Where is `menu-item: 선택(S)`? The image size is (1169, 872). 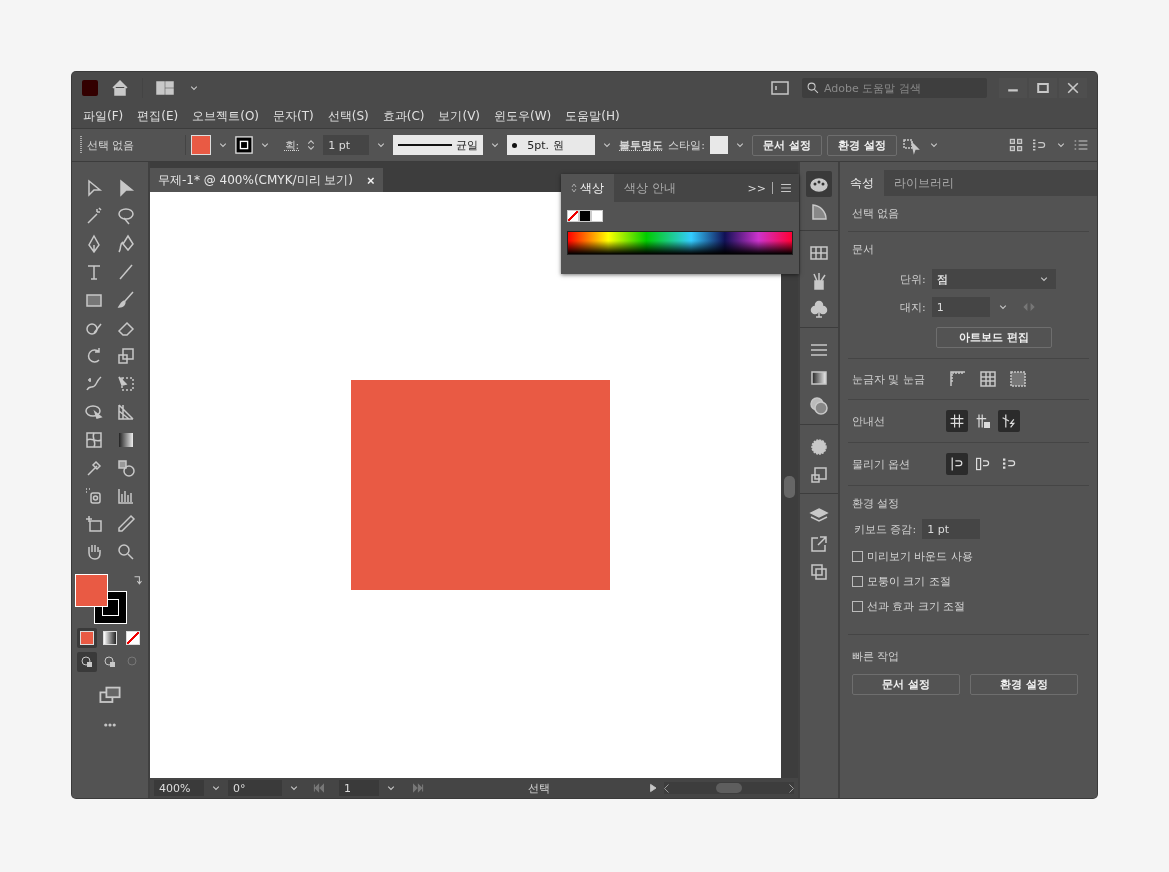
menu-item: 선택(S) is located at coordinates (348, 116).